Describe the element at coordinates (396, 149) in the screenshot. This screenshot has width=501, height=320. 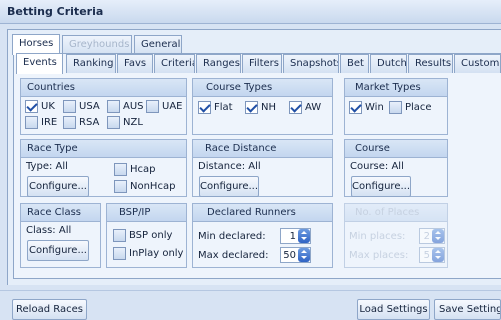
I see `course-title: Course` at that location.